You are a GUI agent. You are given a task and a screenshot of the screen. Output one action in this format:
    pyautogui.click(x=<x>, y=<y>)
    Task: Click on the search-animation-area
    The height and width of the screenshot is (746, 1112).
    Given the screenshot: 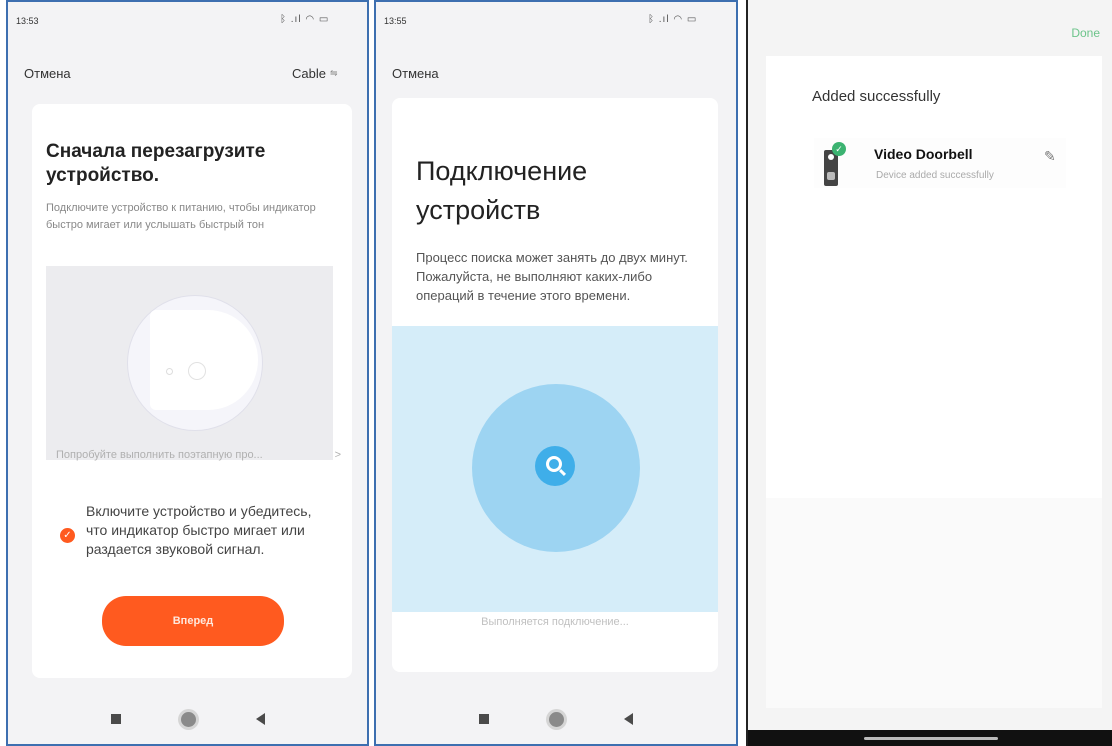 What is the action you would take?
    pyautogui.click(x=555, y=469)
    